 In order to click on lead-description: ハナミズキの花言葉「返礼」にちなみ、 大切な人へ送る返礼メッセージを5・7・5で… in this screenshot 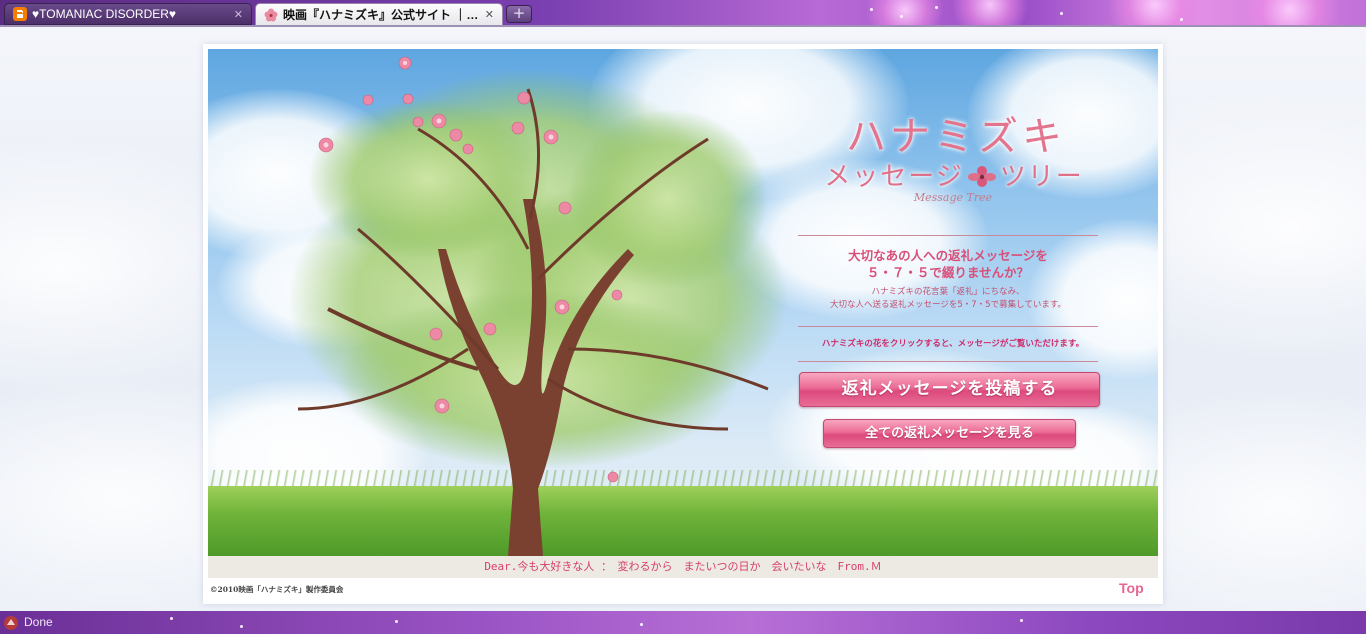, I will do `click(948, 299)`.